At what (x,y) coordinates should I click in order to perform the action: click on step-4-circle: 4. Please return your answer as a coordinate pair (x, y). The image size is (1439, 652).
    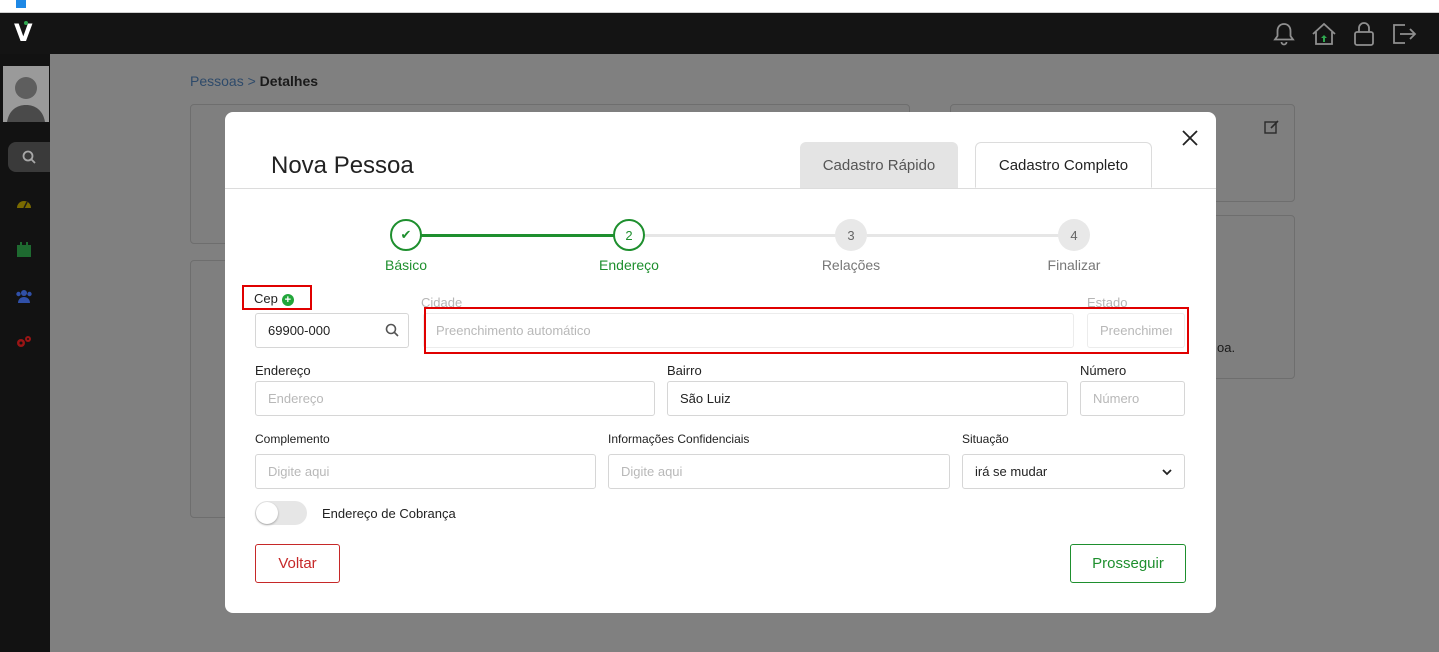
    Looking at the image, I should click on (1074, 235).